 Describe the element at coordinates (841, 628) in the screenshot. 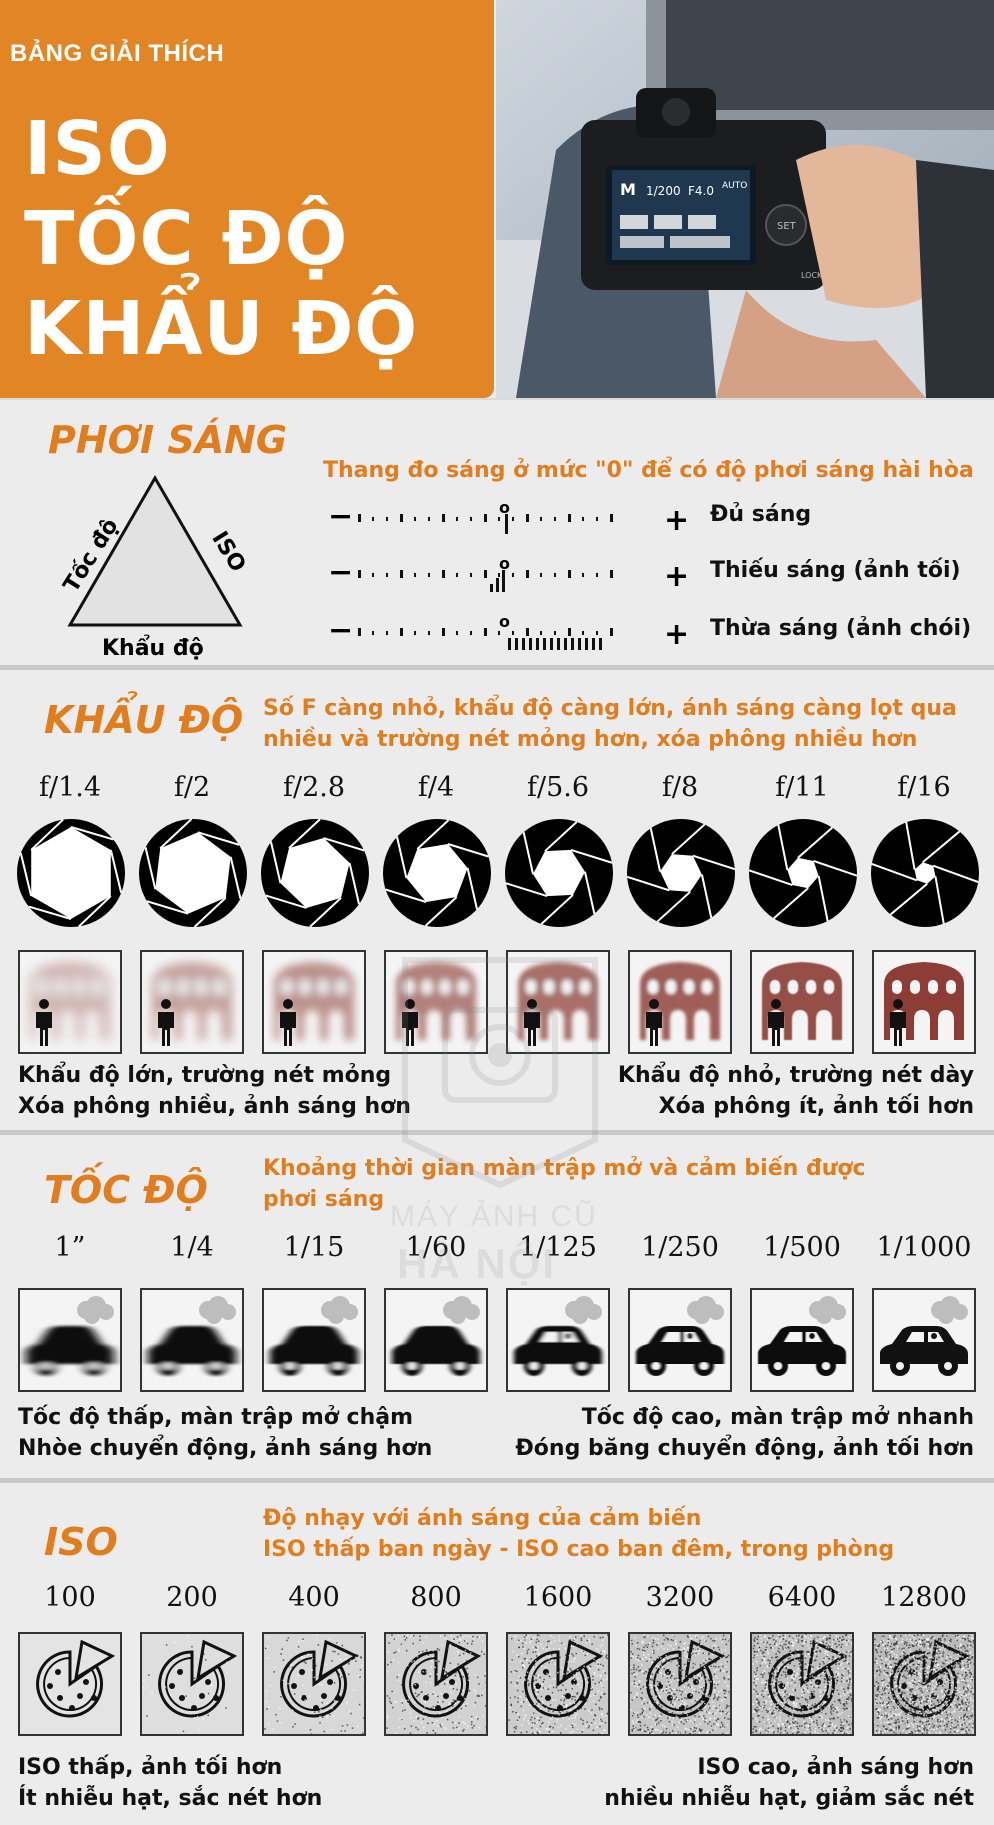

I see `meter-label: Thừa sáng (ảnh chói)` at that location.